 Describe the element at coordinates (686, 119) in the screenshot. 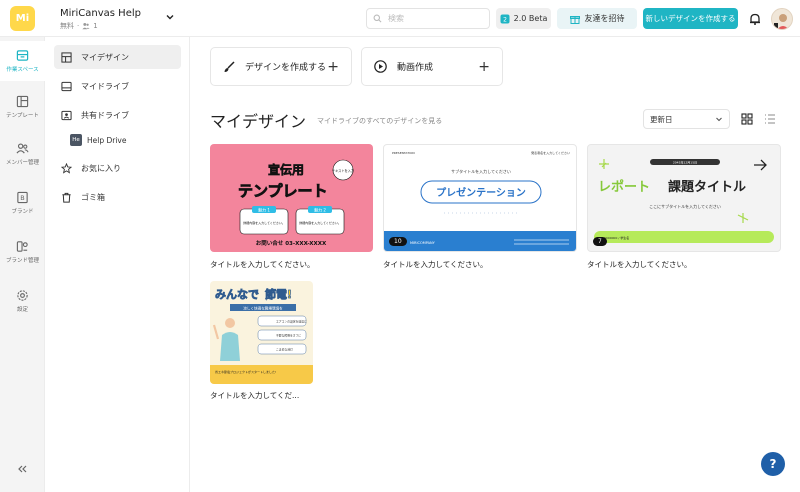

I see `sort-dropdown: 更新日` at that location.